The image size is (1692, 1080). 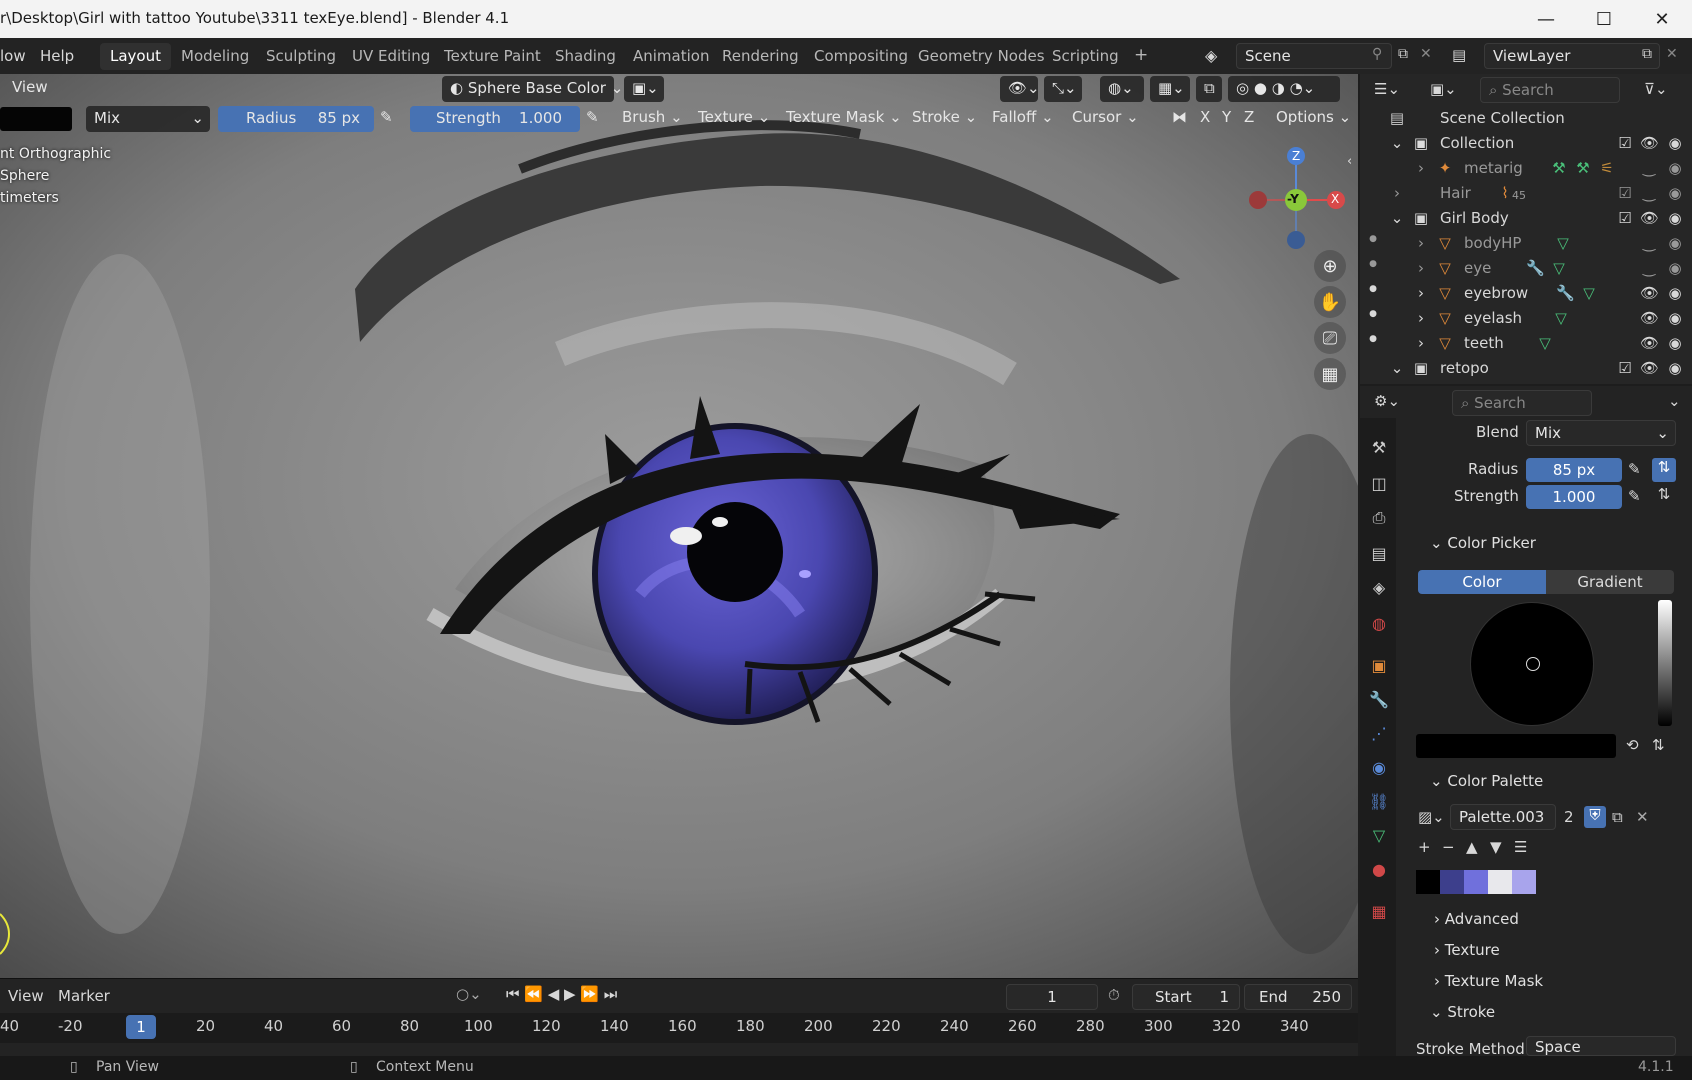 I want to click on scene-tab-icon: ◈, so click(x=1379, y=589).